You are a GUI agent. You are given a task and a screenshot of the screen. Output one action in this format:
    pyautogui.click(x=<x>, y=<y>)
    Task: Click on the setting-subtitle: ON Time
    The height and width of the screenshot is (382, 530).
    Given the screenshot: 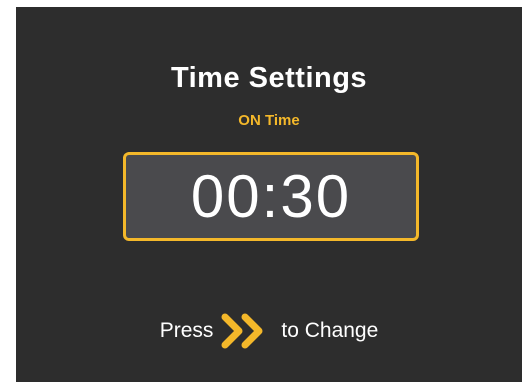 What is the action you would take?
    pyautogui.click(x=269, y=120)
    